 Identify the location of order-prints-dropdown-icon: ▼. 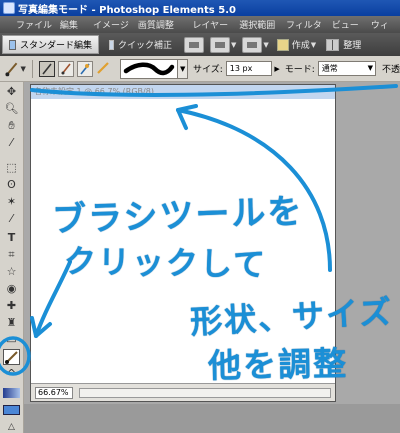
(233, 45).